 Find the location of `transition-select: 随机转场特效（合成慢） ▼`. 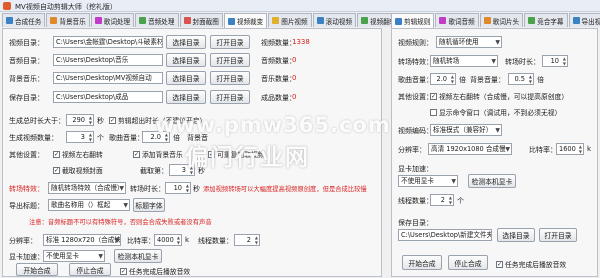

transition-select: 随机转场特效（合成慢） ▼ is located at coordinates (87, 188).